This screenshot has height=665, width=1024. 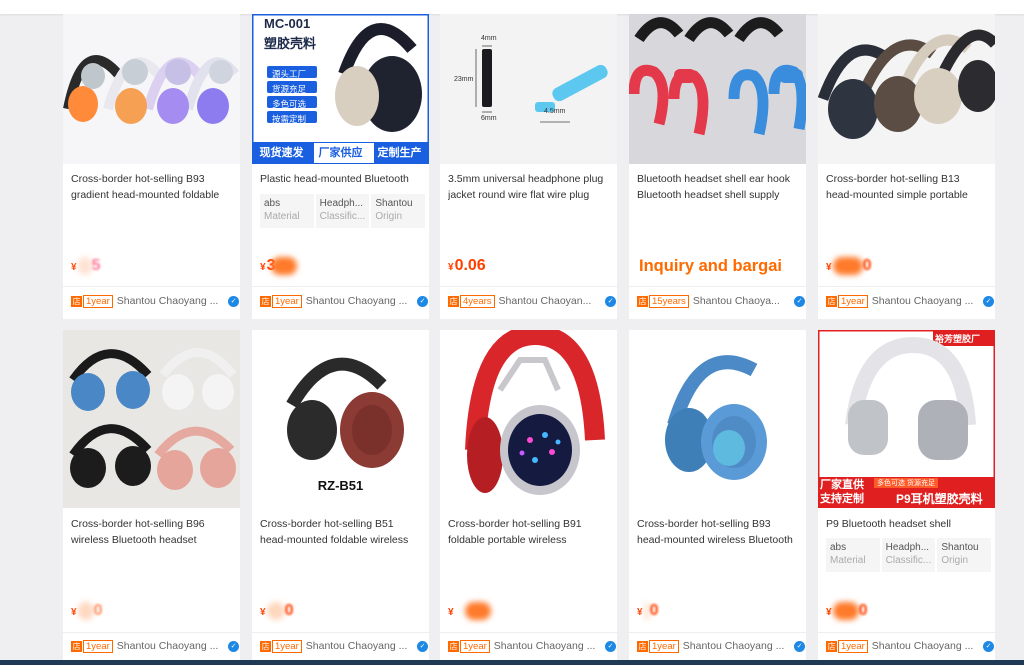 I want to click on seller-row: 店 15years Shantou Chaoya... ✓, so click(x=721, y=301).